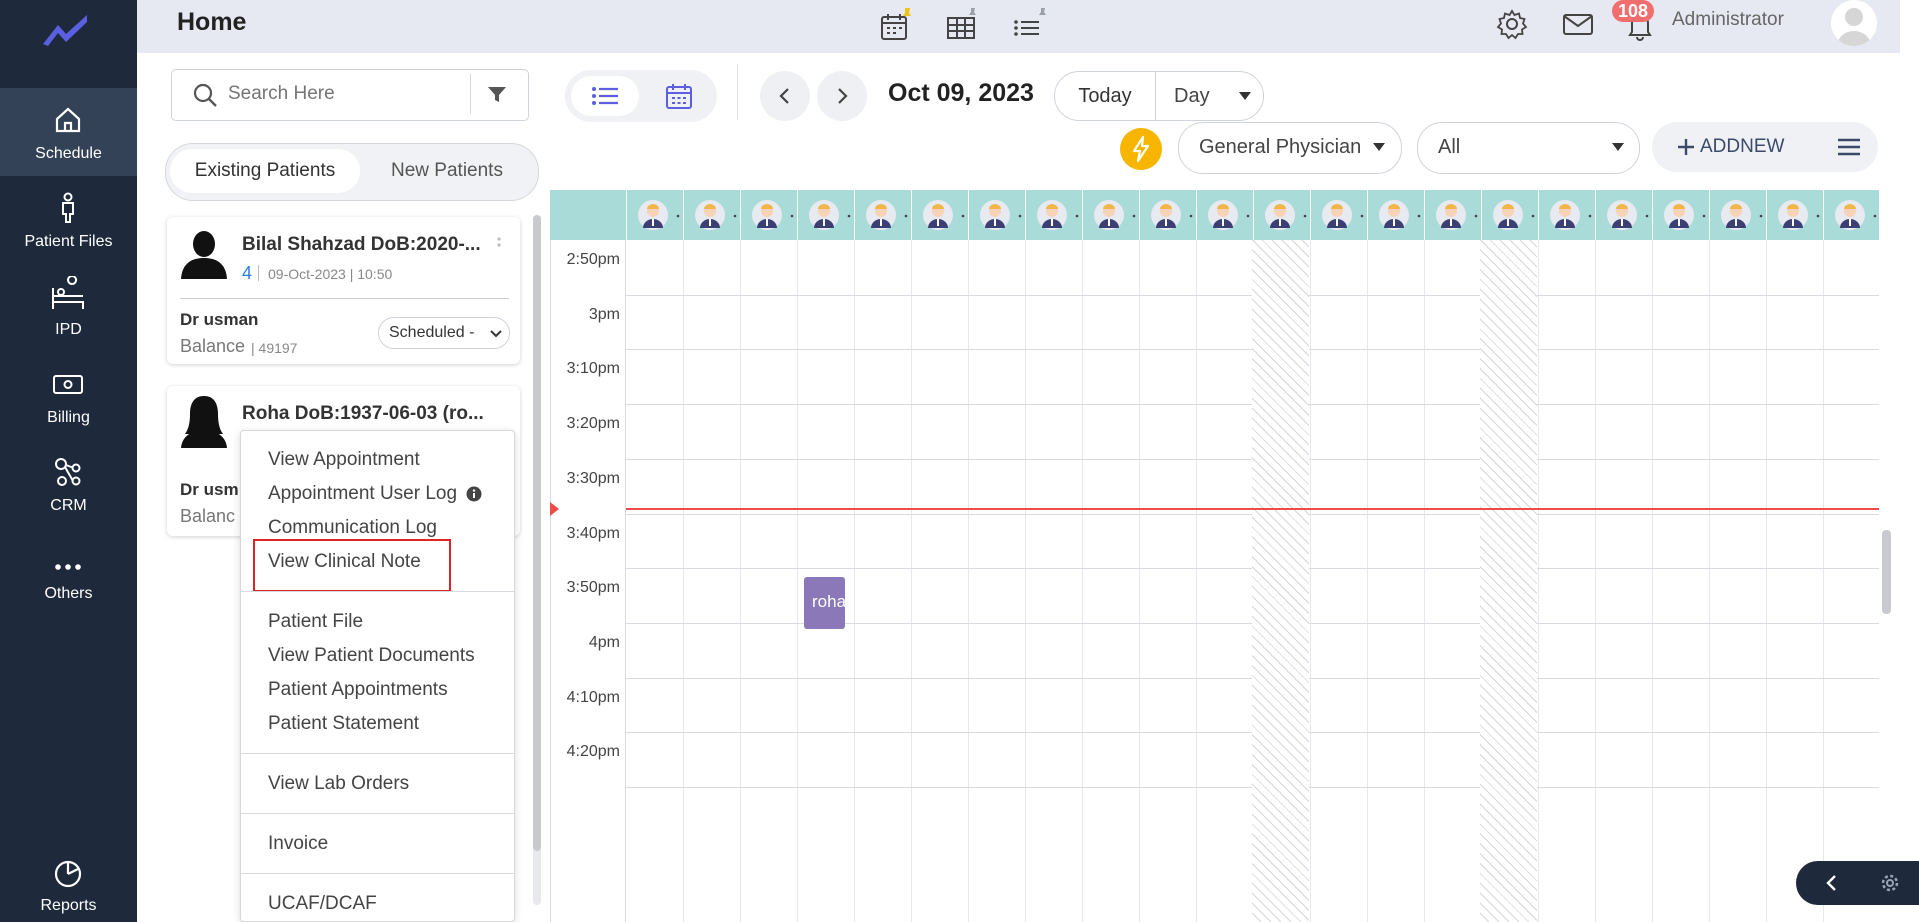  Describe the element at coordinates (1210, 96) in the screenshot. I see `view-mode-select: Day` at that location.